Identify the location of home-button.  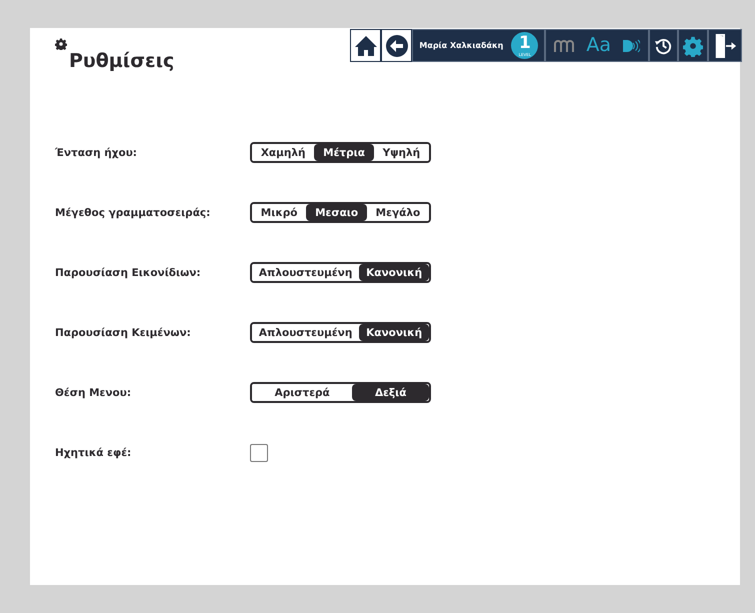
(366, 45).